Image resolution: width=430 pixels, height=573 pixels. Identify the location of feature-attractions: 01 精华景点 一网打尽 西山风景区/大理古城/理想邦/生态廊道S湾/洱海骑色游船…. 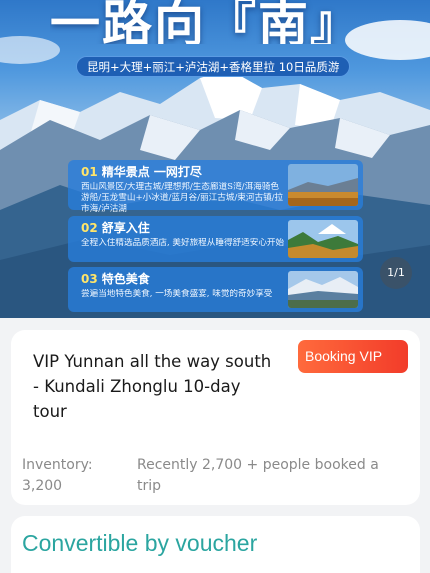
(215, 187).